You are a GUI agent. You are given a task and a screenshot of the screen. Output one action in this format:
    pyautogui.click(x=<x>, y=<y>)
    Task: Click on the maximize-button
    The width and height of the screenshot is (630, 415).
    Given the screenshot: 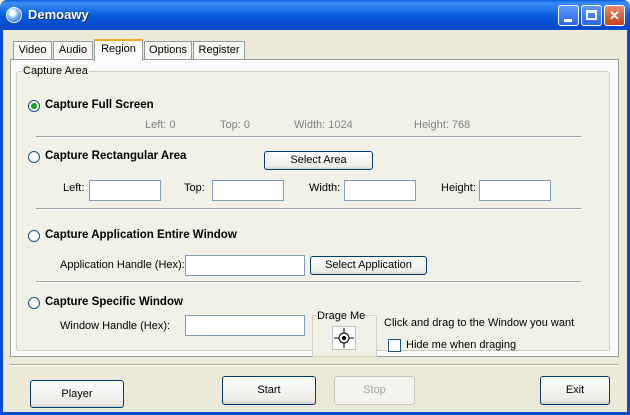 What is the action you would take?
    pyautogui.click(x=591, y=15)
    